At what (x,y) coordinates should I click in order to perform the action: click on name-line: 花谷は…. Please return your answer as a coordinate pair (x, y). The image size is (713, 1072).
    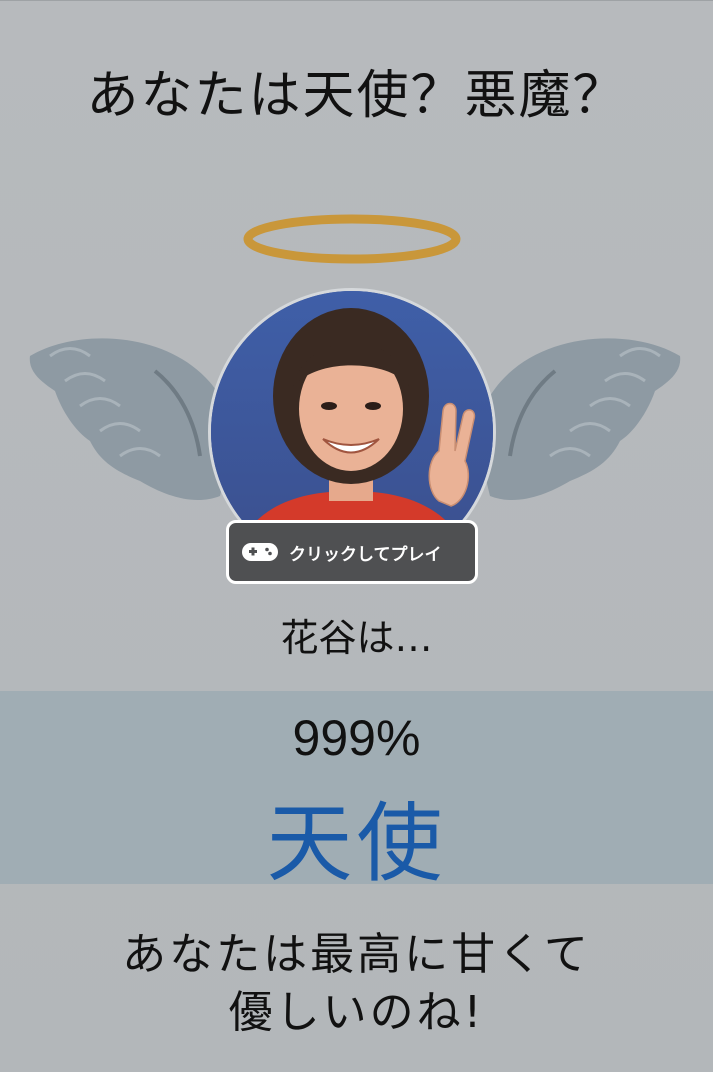
    Looking at the image, I should click on (356, 638).